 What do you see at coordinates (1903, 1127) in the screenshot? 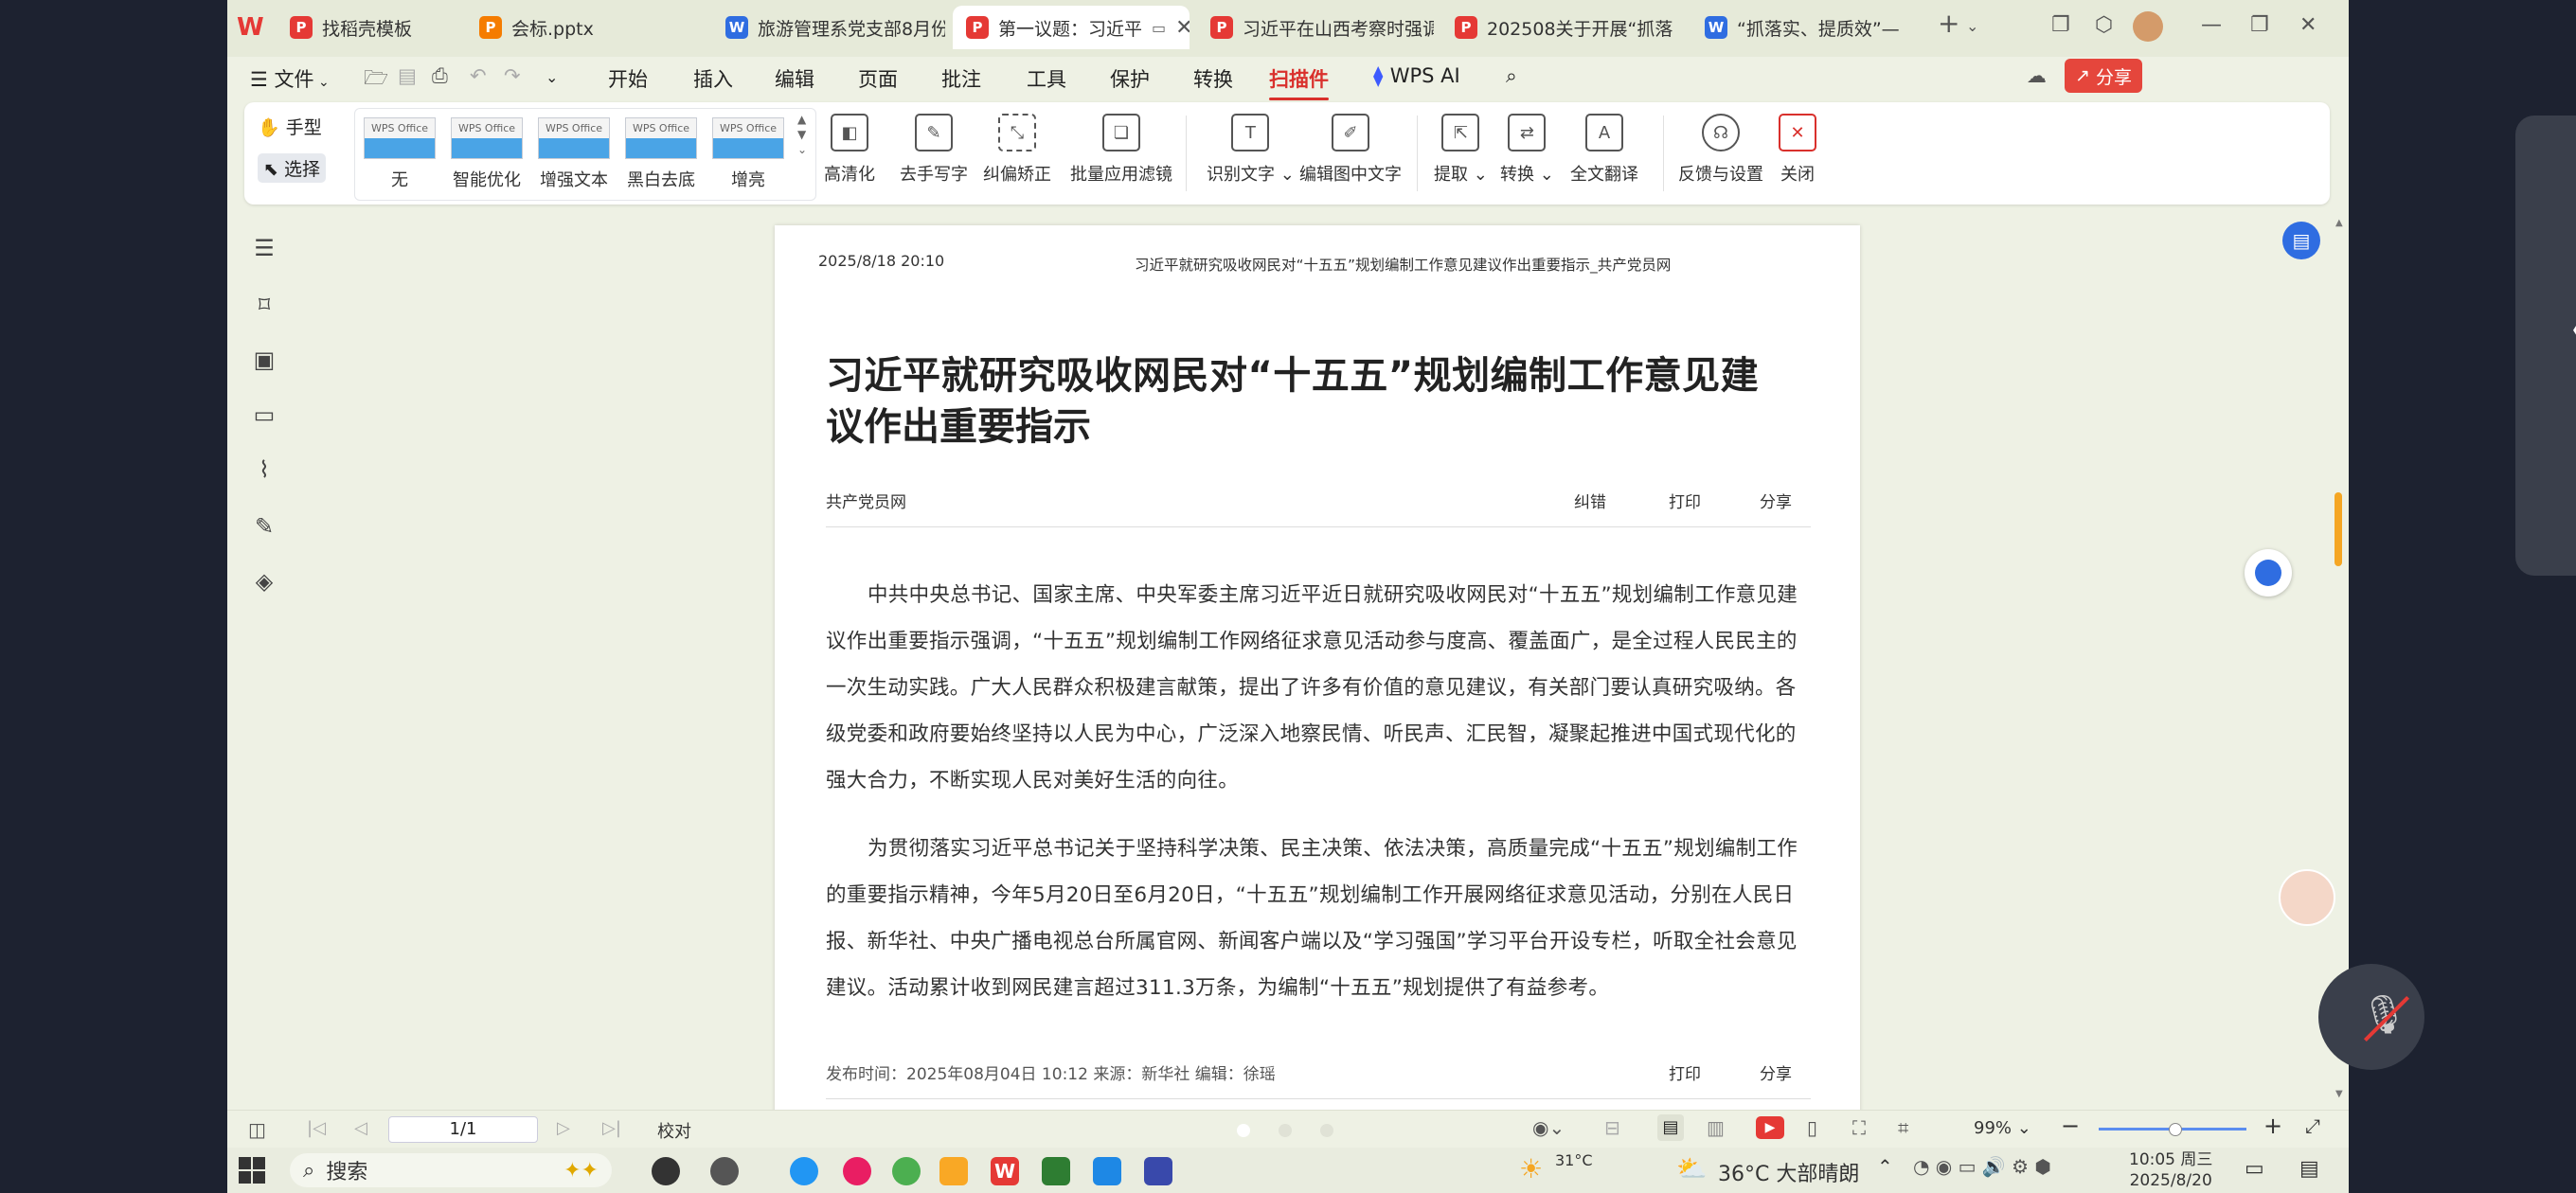
I see `crop-icon: ⌗` at bounding box center [1903, 1127].